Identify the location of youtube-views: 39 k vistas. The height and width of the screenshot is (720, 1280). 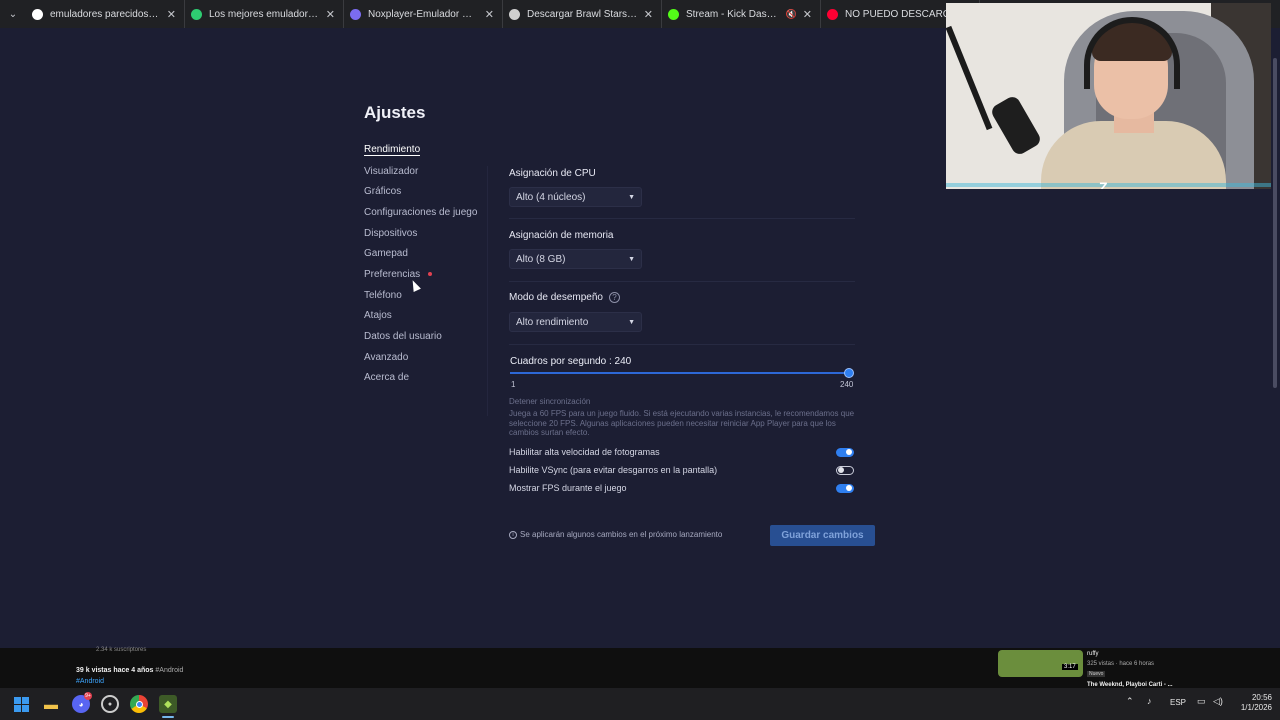
(94, 670).